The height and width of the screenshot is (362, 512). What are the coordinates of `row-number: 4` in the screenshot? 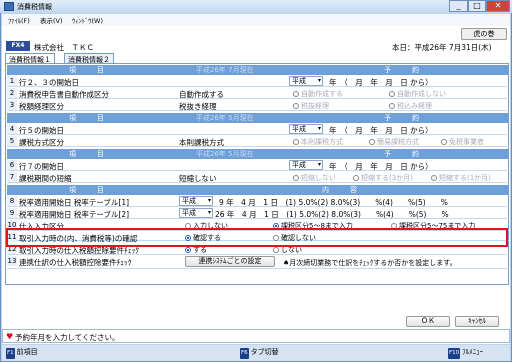 It's located at (12, 129).